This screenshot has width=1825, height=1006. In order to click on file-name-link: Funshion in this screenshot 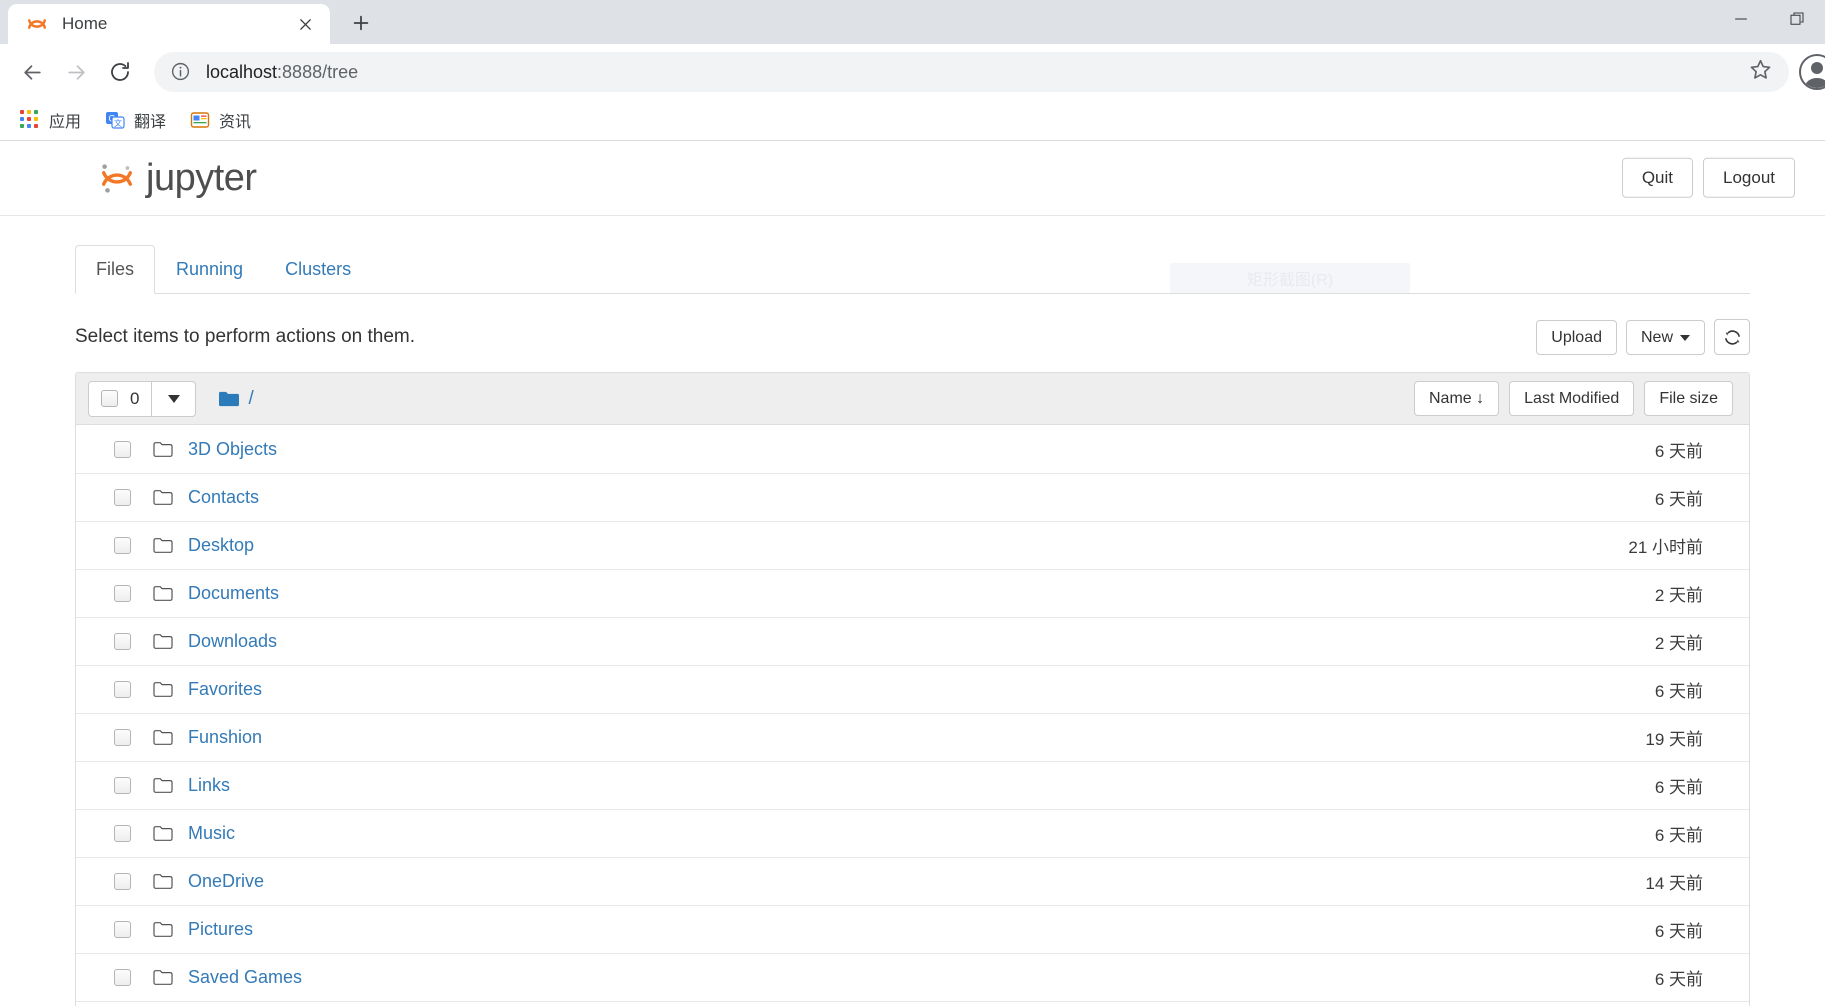, I will do `click(225, 737)`.